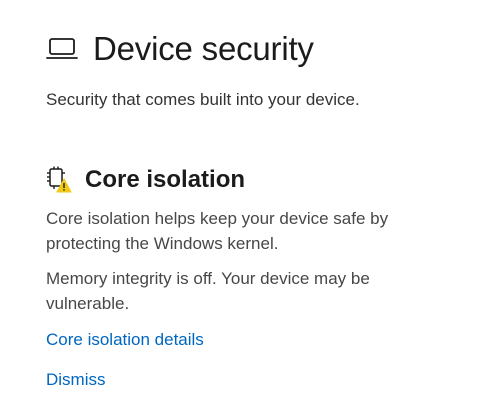  I want to click on core-isolation-header: Core isolation, so click(145, 180).